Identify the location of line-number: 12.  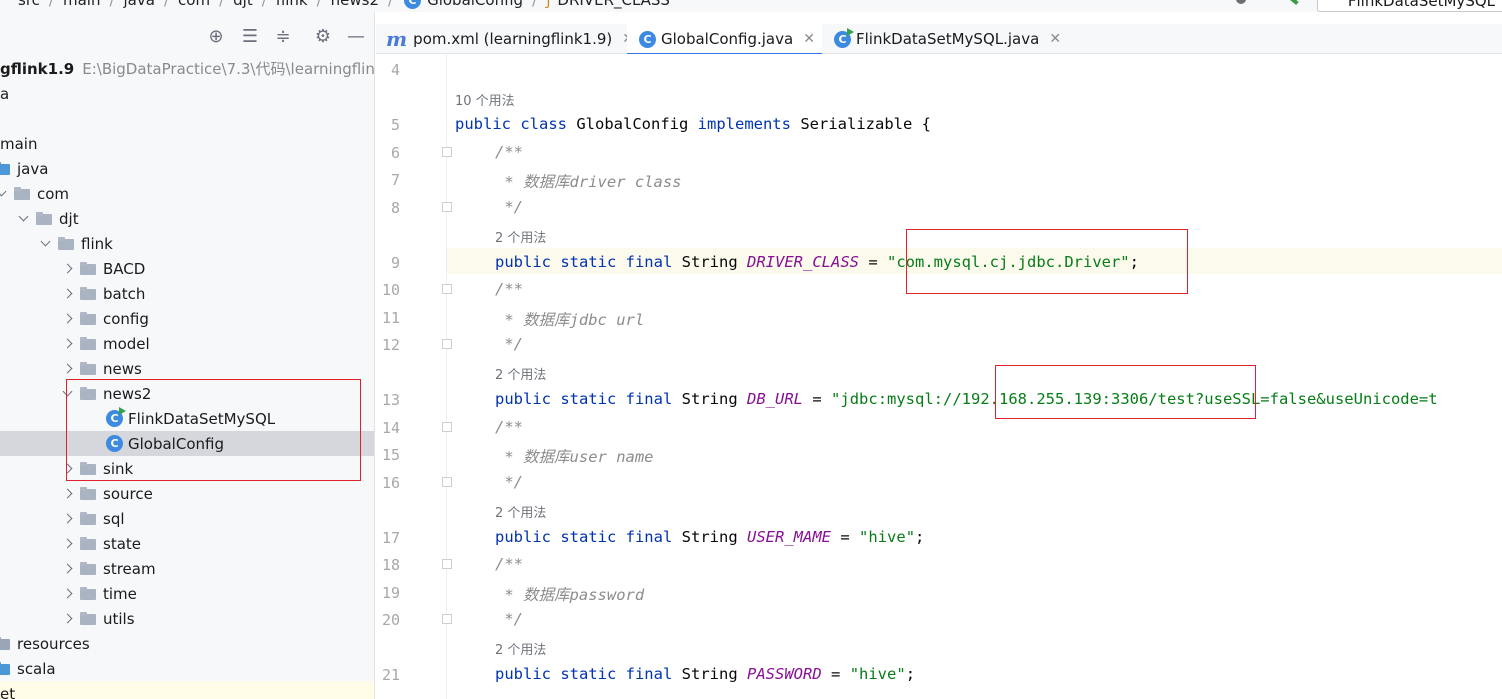
(390, 345).